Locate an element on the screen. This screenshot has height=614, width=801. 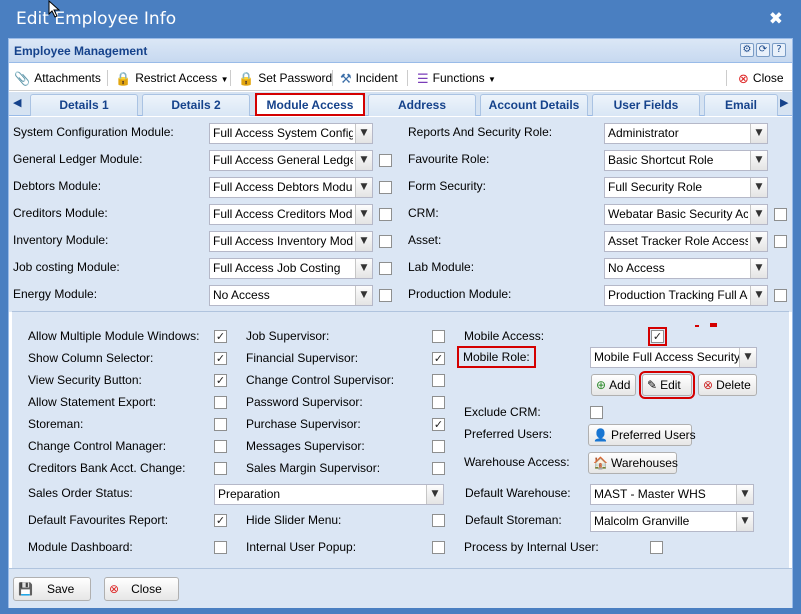
functions-icon: ☰ is located at coordinates (423, 79).